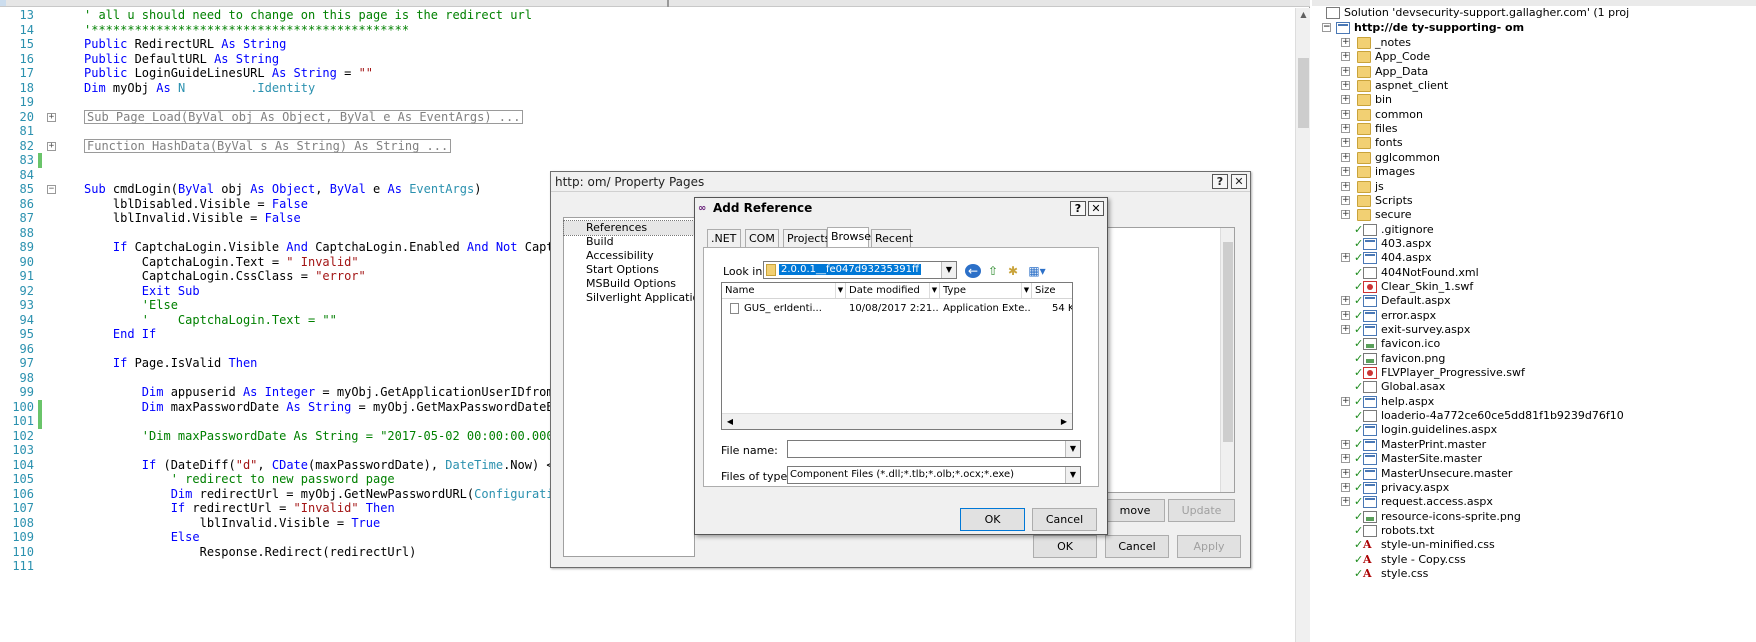 This screenshot has height=642, width=1756. What do you see at coordinates (1209, 546) in the screenshot?
I see `apply-button: Apply` at bounding box center [1209, 546].